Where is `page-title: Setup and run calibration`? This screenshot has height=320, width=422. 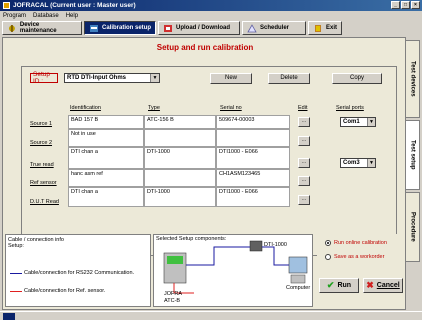 page-title: Setup and run calibration is located at coordinates (205, 47).